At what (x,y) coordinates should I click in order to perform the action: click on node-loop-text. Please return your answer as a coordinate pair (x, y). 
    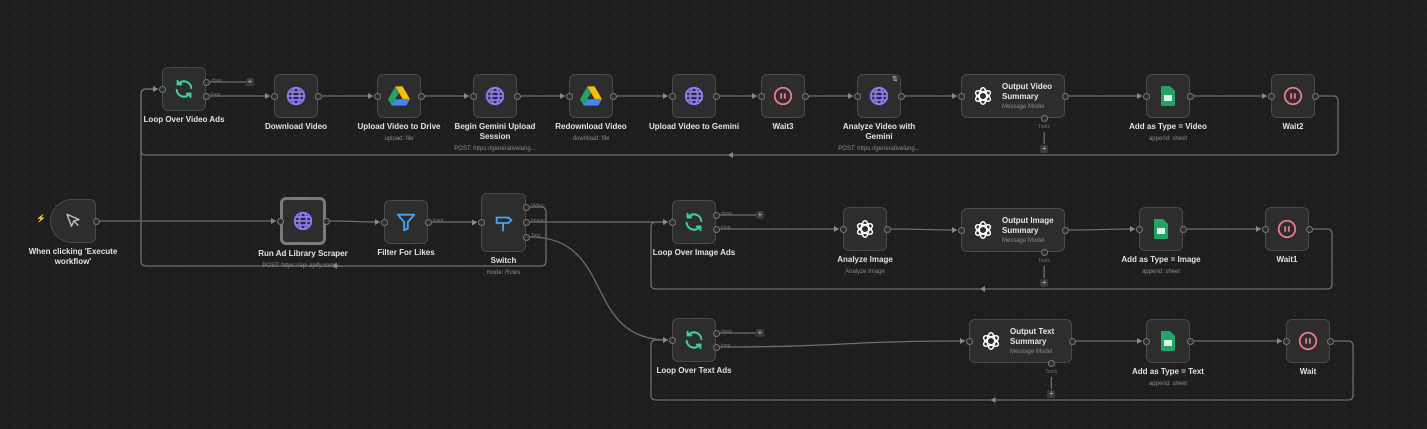
    Looking at the image, I should click on (694, 340).